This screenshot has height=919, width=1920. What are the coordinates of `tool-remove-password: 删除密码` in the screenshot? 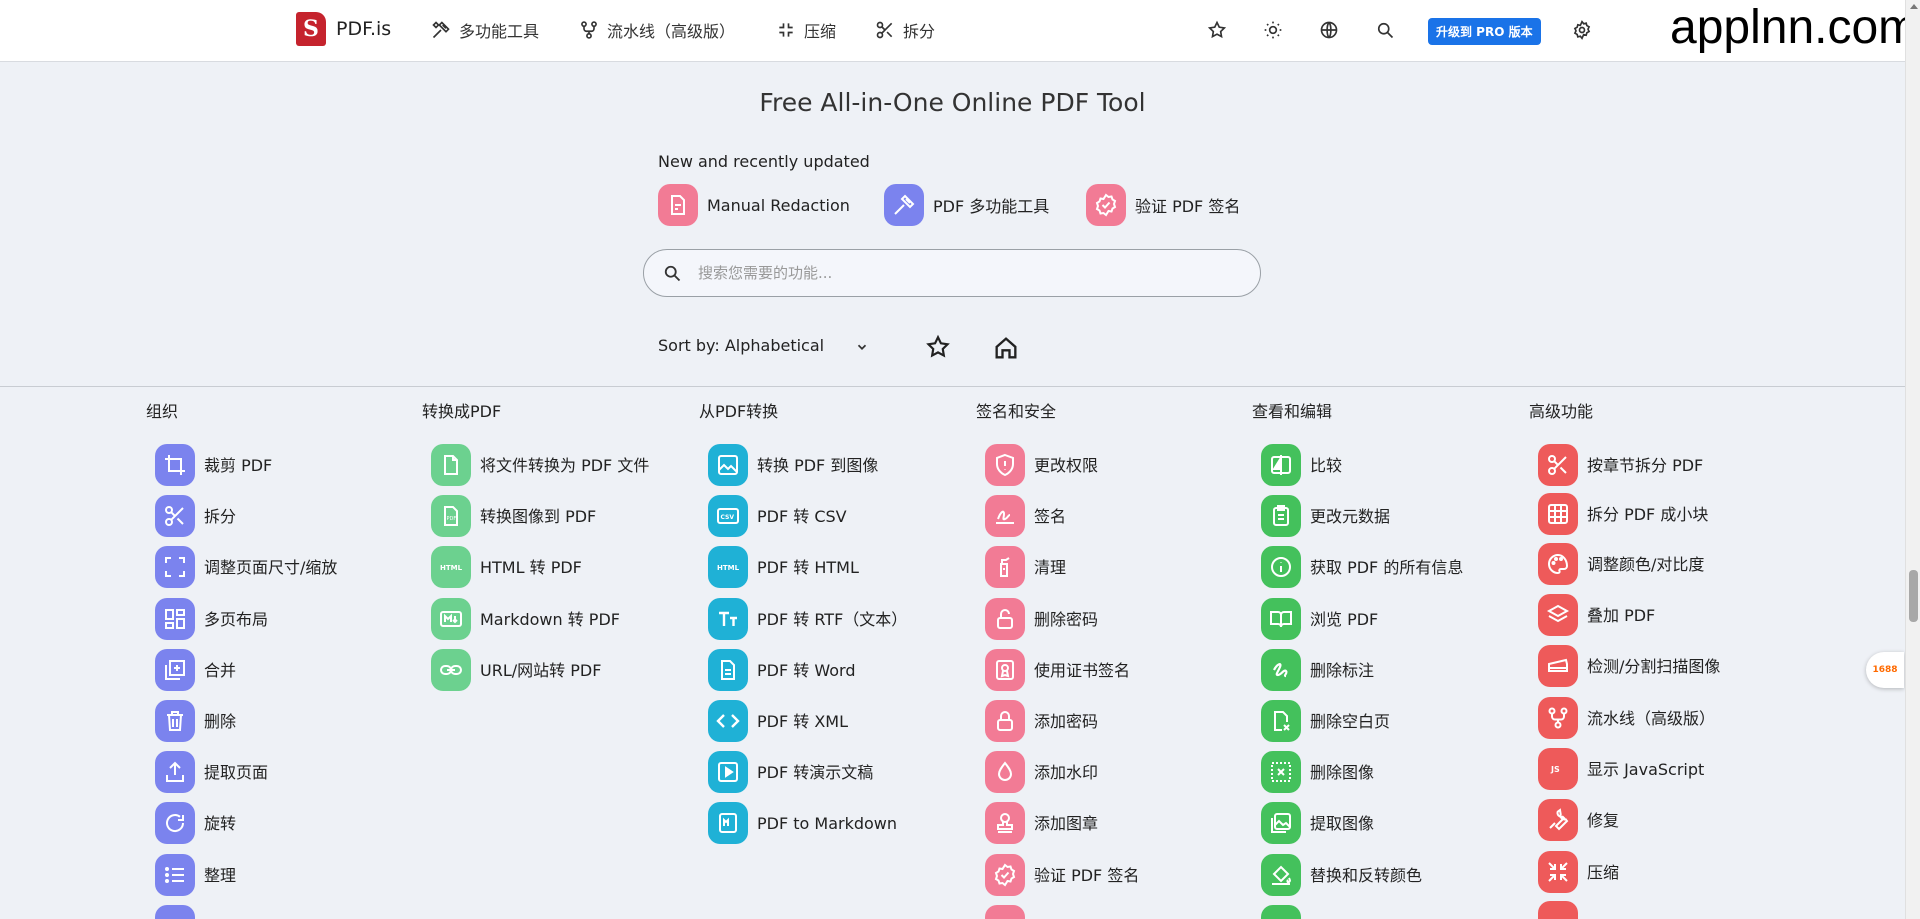 It's located at (1099, 619).